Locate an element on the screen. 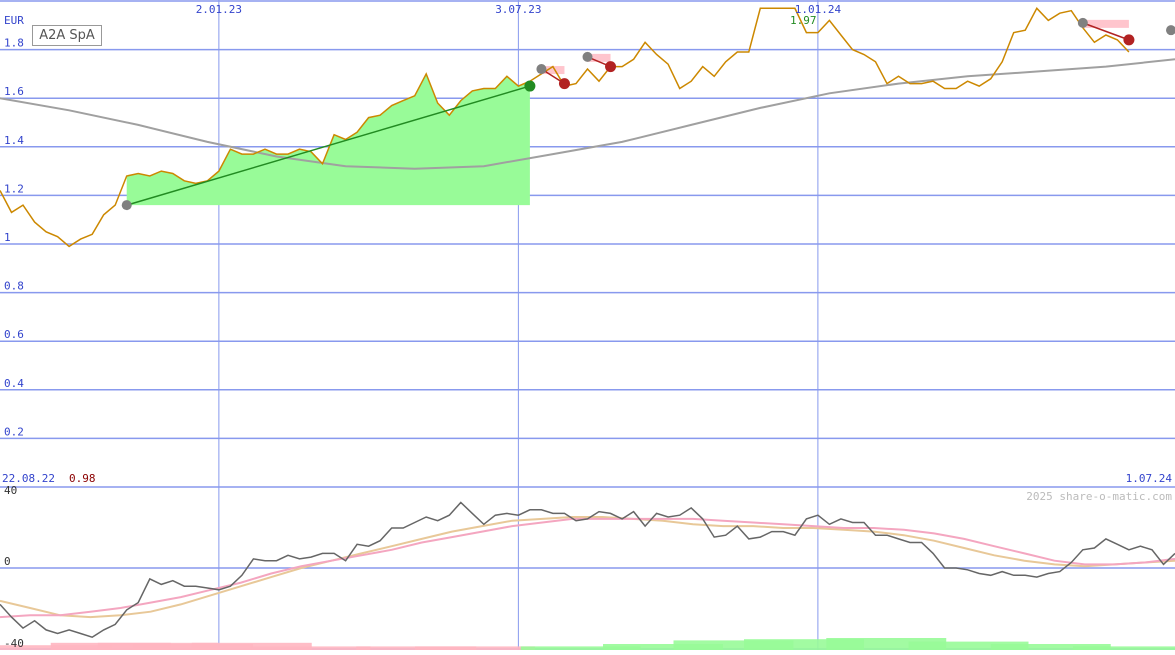 This screenshot has width=1175, height=655. y-tick-0.8: 0.8 is located at coordinates (14, 286).